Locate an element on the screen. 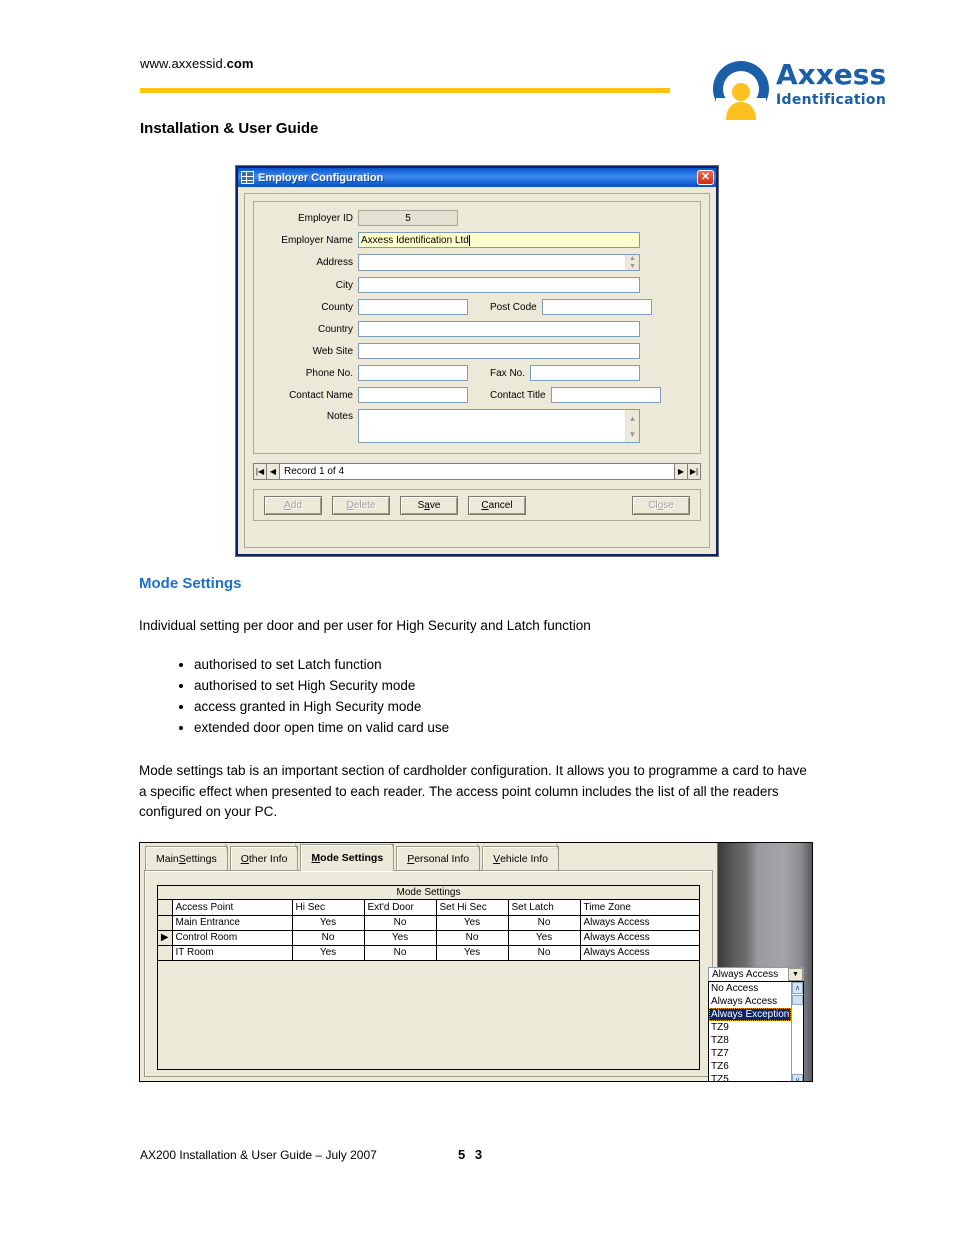 Image resolution: width=954 pixels, height=1235 pixels. input-address: ▲ ▼ is located at coordinates (499, 262).